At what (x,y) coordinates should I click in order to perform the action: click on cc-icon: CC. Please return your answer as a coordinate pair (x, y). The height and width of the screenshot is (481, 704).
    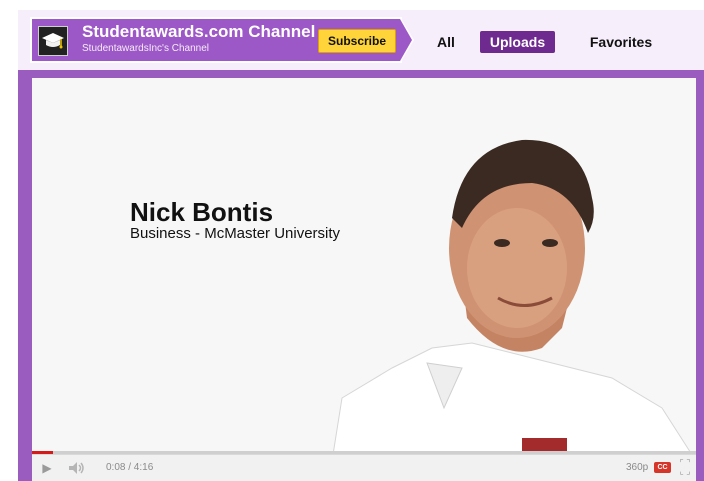
    Looking at the image, I should click on (662, 467).